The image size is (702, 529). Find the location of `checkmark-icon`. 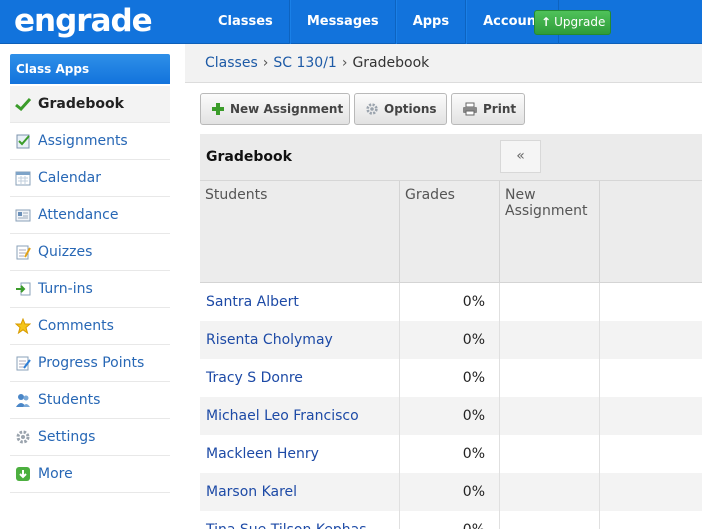

checkmark-icon is located at coordinates (23, 104).